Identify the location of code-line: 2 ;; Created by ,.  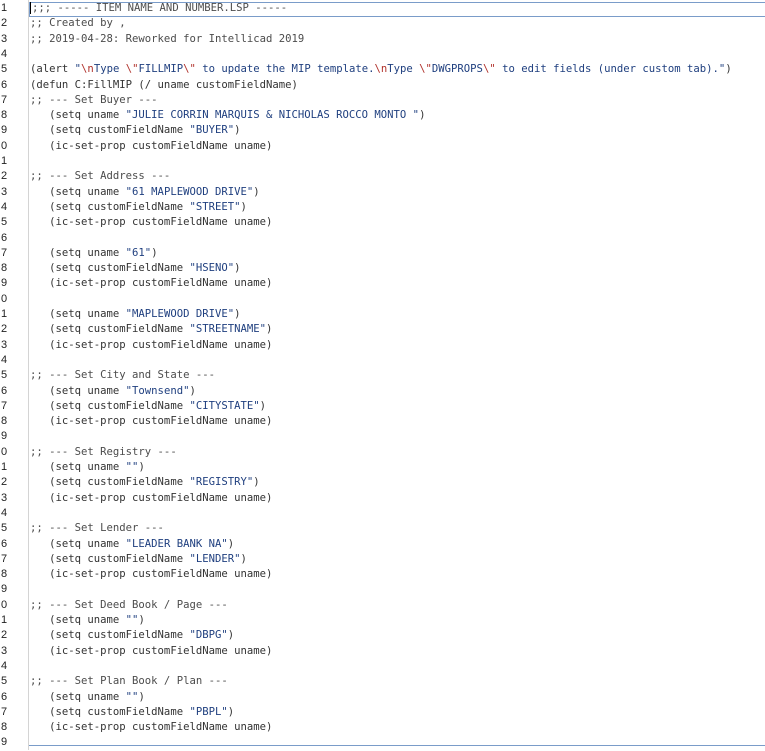
(382, 23).